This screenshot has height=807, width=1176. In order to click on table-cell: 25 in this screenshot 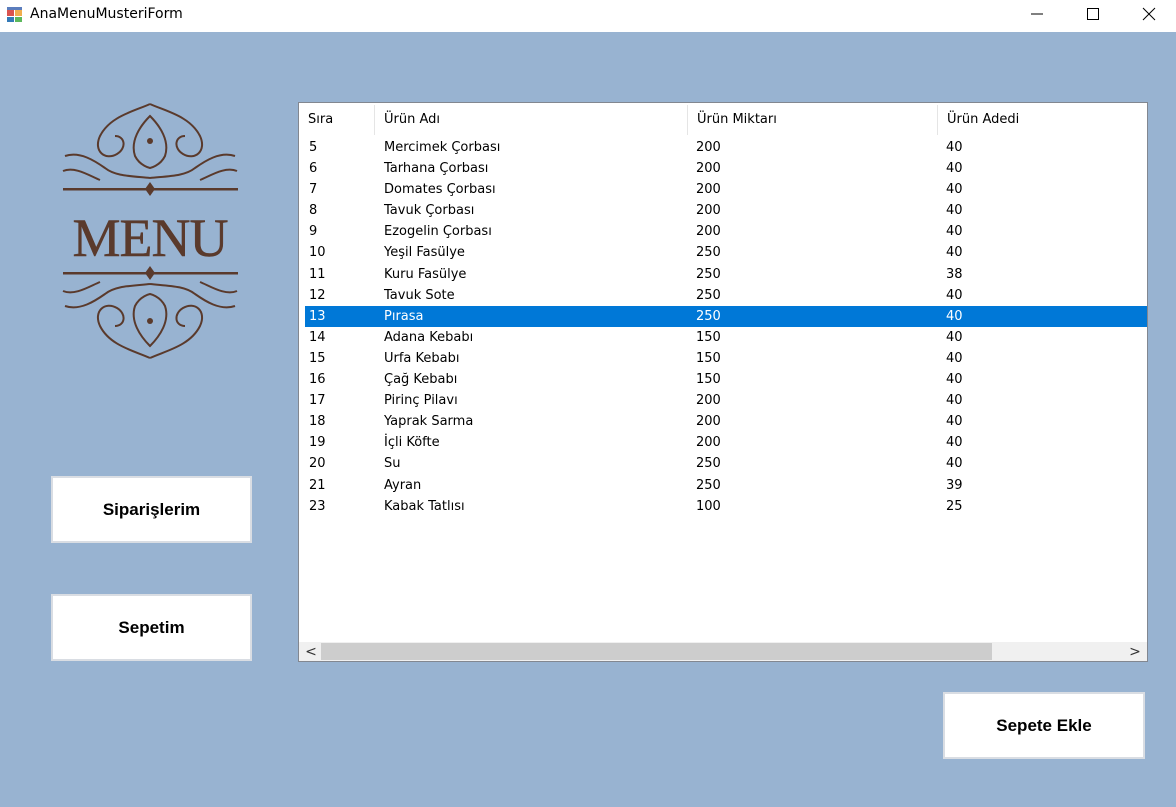, I will do `click(954, 506)`.